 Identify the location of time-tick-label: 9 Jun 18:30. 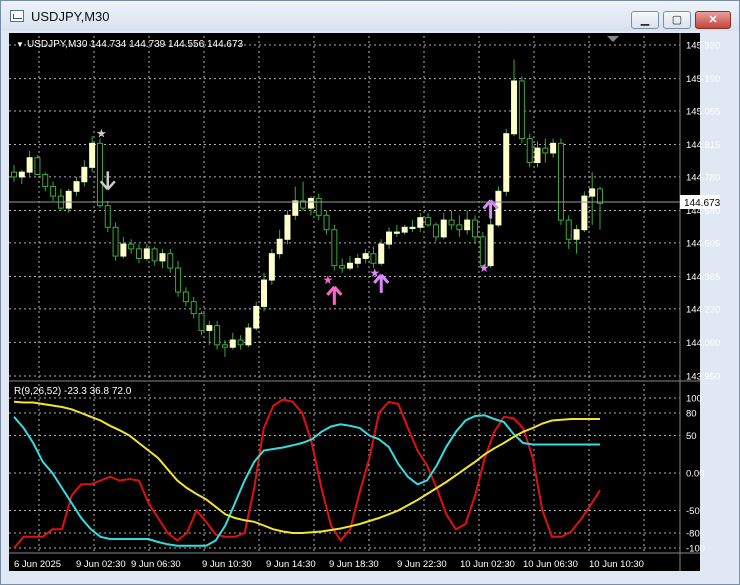
(354, 564).